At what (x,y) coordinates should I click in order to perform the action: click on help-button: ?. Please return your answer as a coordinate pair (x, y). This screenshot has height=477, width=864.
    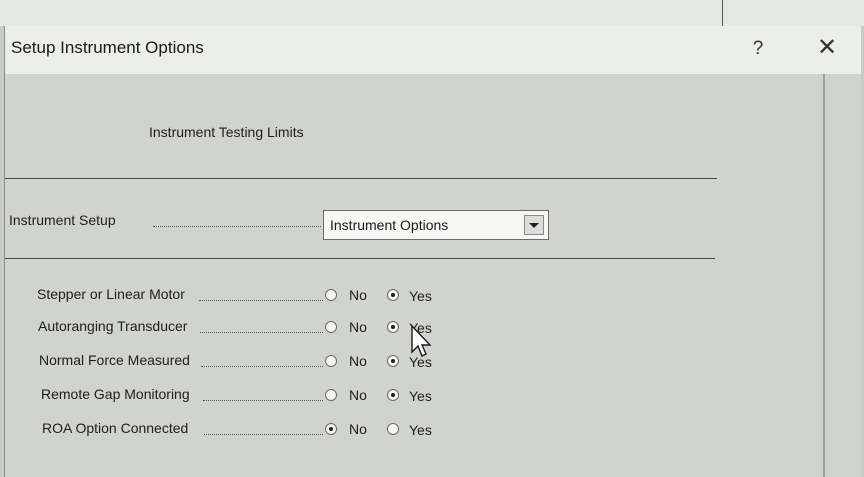
    Looking at the image, I should click on (758, 49).